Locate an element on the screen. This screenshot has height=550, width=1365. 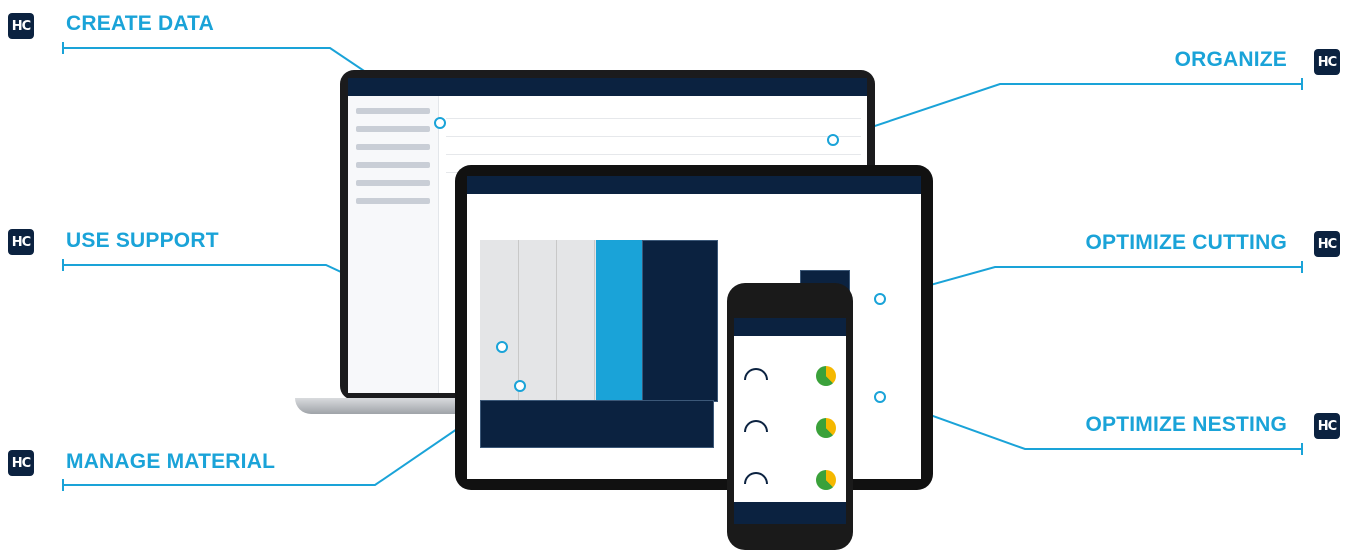
bottom-parts is located at coordinates (597, 424).